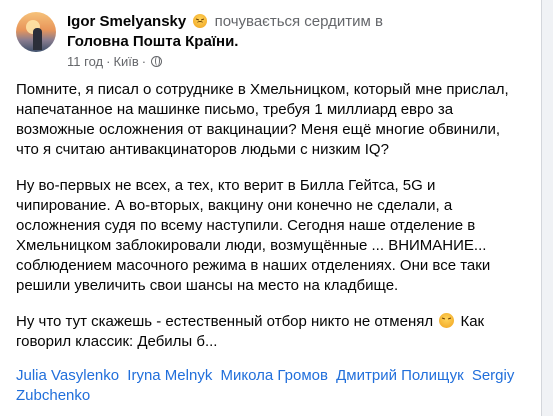 This screenshot has height=416, width=553. I want to click on post-location: Київ, so click(126, 61).